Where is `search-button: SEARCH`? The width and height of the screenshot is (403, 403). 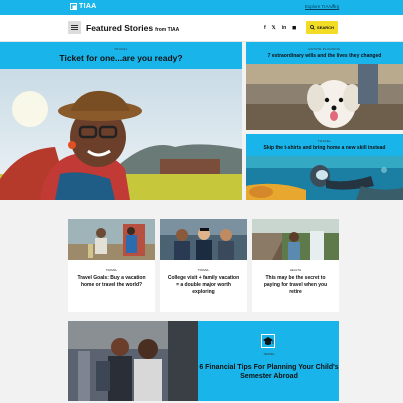 search-button: SEARCH is located at coordinates (322, 27).